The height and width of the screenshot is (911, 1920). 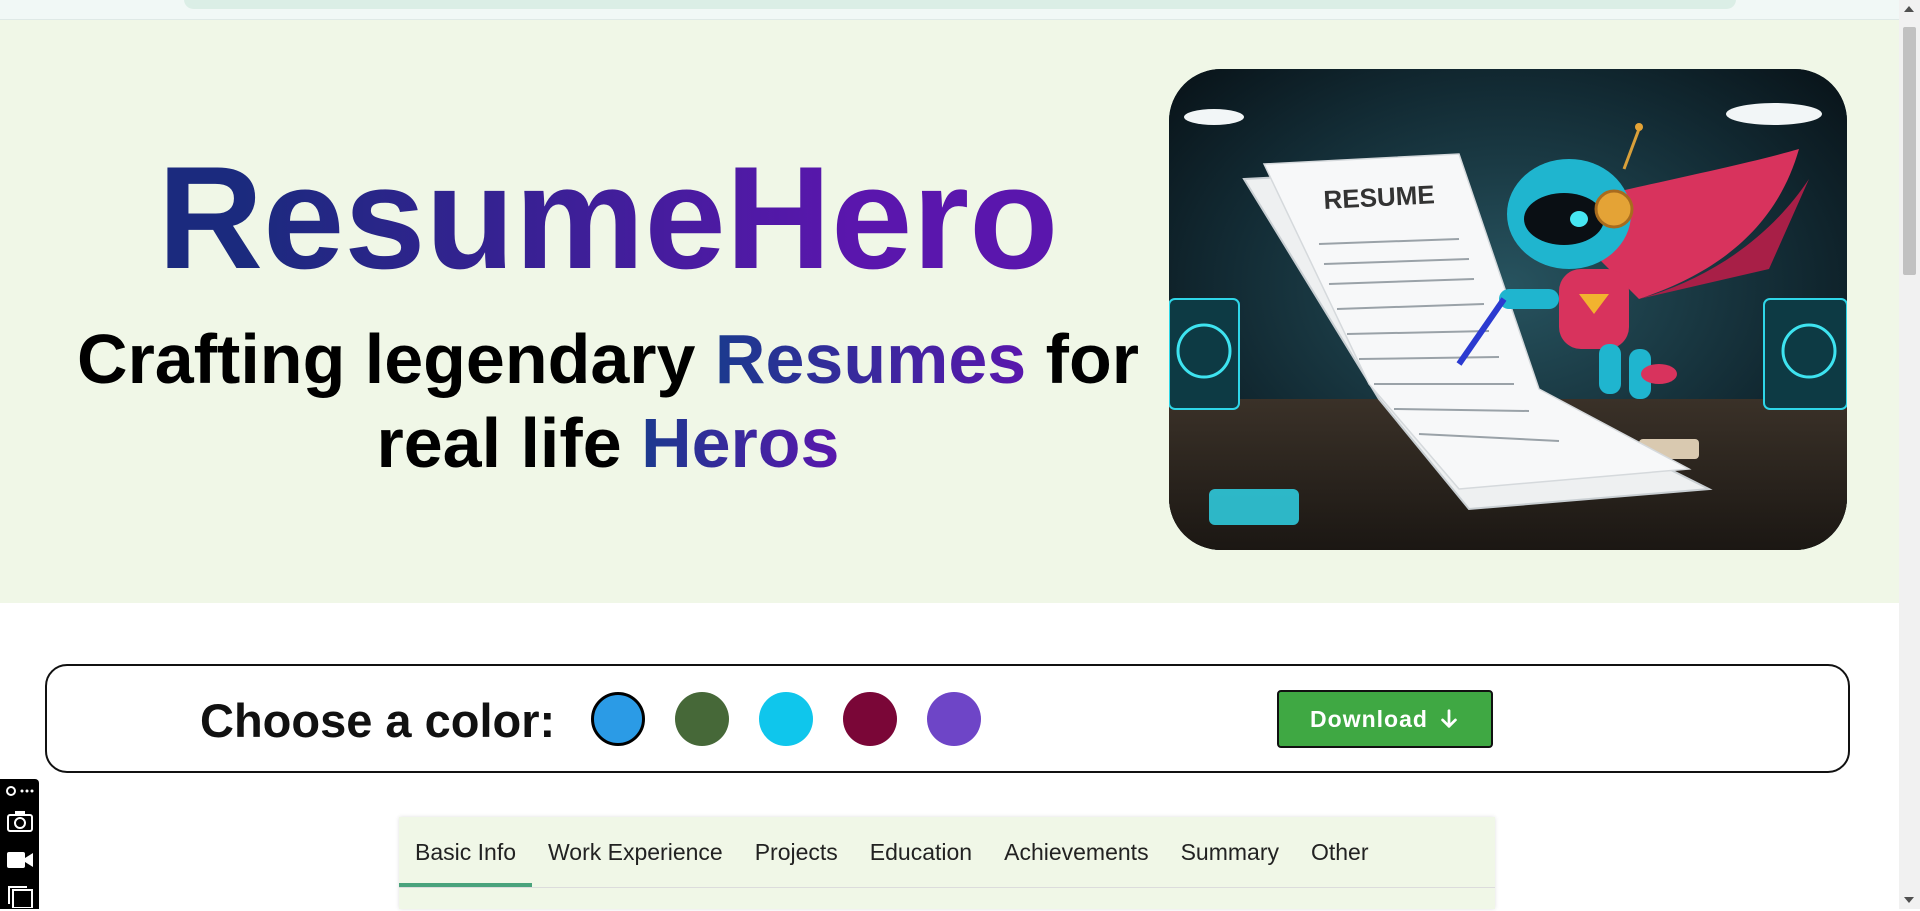 I want to click on color-swatch-blue, so click(x=618, y=719).